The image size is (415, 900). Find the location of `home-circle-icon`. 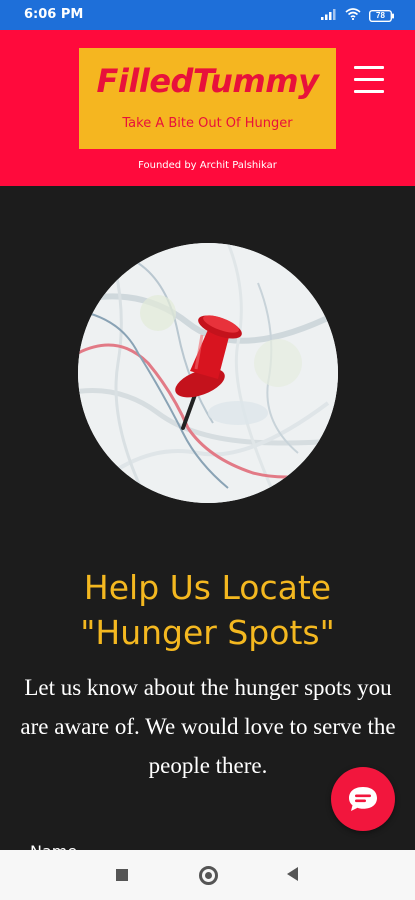

home-circle-icon is located at coordinates (208, 875).